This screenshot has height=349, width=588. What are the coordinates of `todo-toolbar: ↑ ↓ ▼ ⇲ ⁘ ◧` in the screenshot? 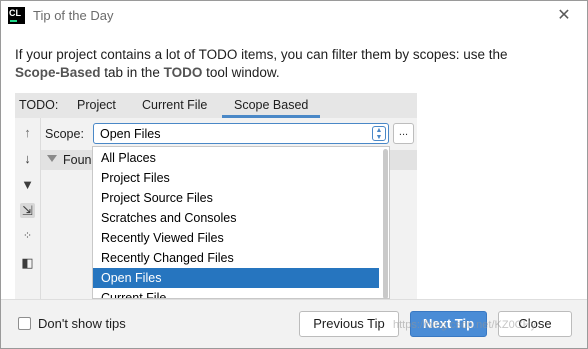 It's located at (28, 208).